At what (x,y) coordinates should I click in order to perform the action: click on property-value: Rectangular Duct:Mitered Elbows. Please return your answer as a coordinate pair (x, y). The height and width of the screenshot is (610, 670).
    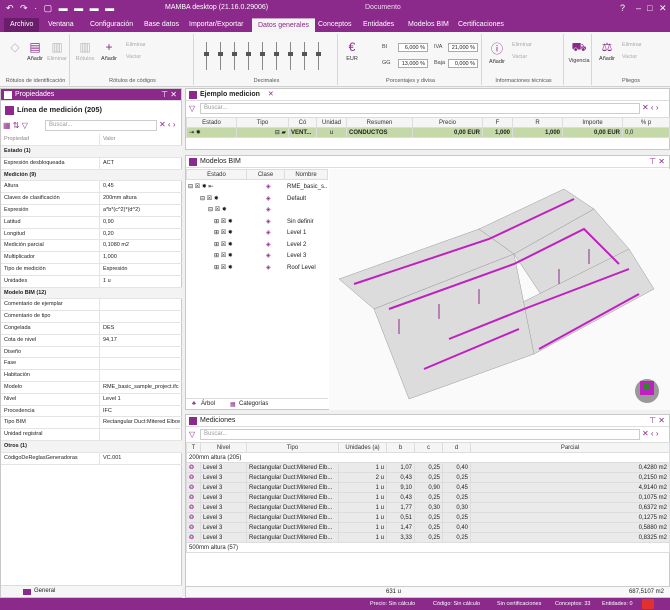
    Looking at the image, I should click on (141, 422).